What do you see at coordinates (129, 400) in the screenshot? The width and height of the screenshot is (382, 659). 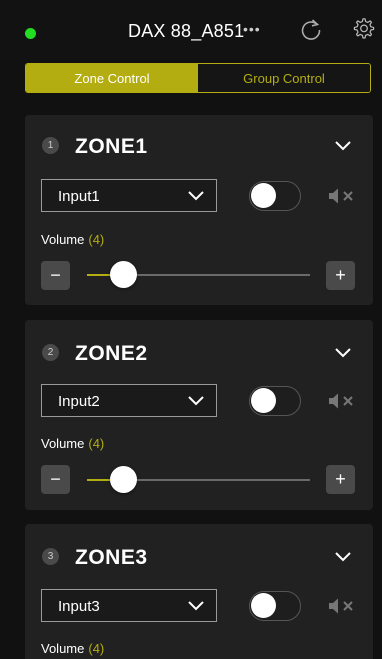 I see `input-select: Input2` at bounding box center [129, 400].